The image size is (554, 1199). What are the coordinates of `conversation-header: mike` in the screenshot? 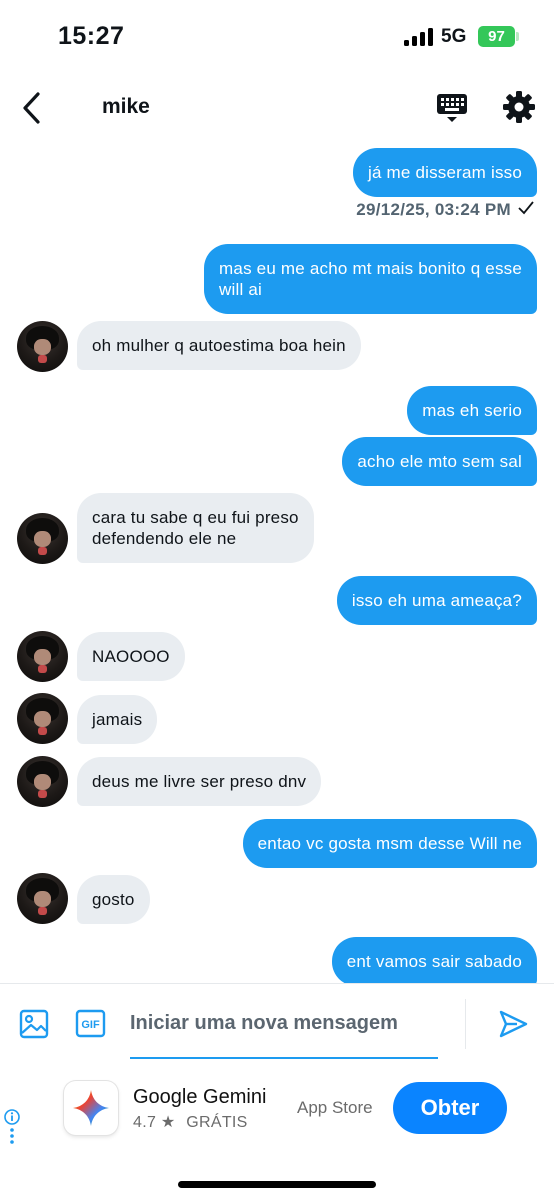 It's located at (277, 108).